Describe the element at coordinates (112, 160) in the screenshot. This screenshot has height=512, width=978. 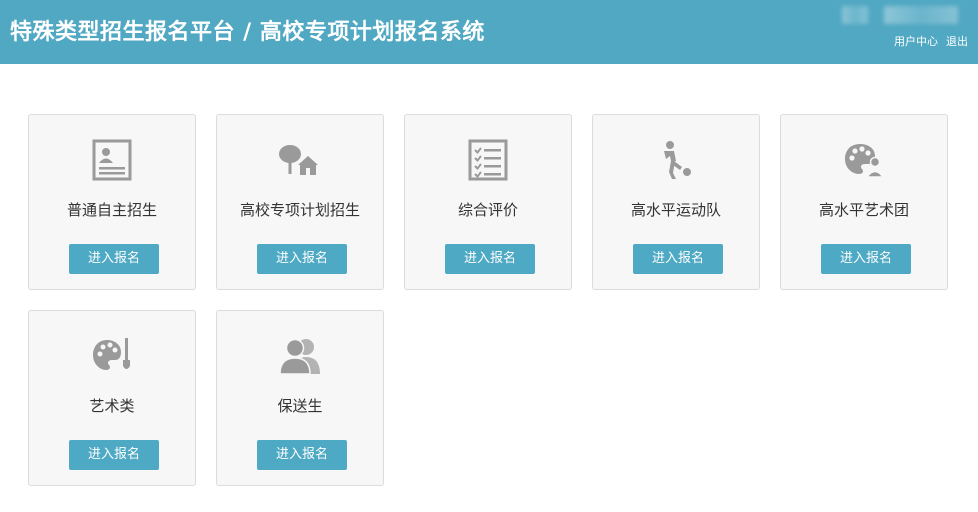
I see `id-card-icon` at that location.